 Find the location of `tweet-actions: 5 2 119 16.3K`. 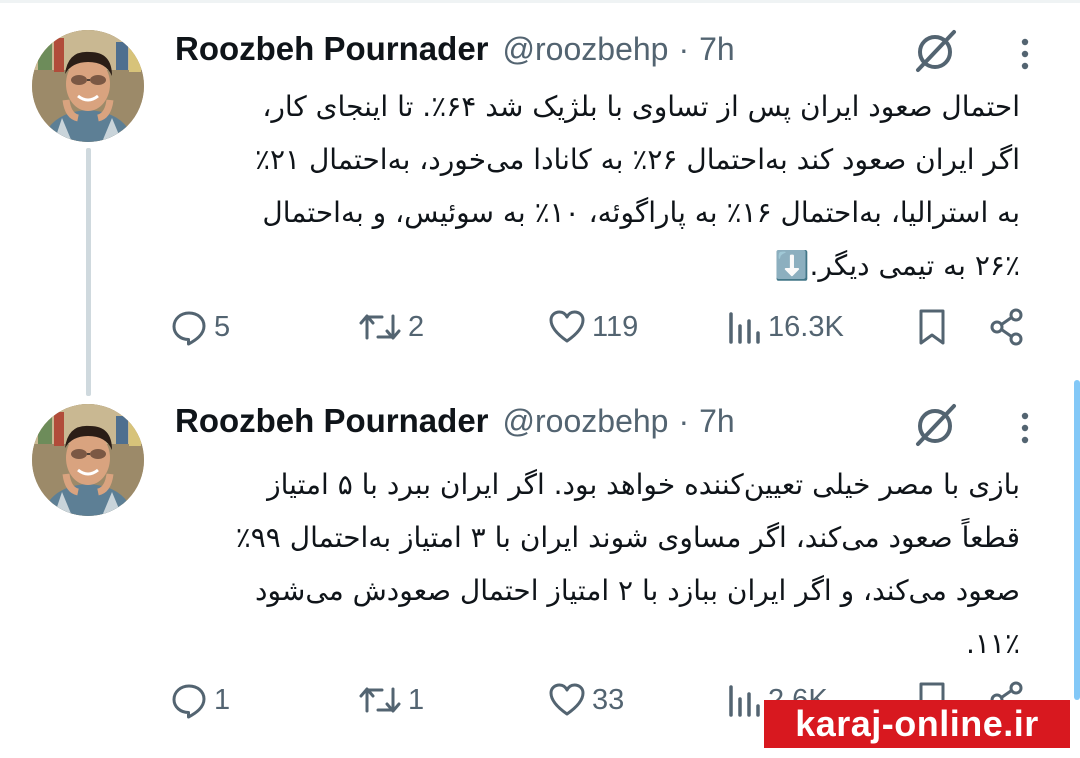

tweet-actions: 5 2 119 16.3K is located at coordinates (605, 327).